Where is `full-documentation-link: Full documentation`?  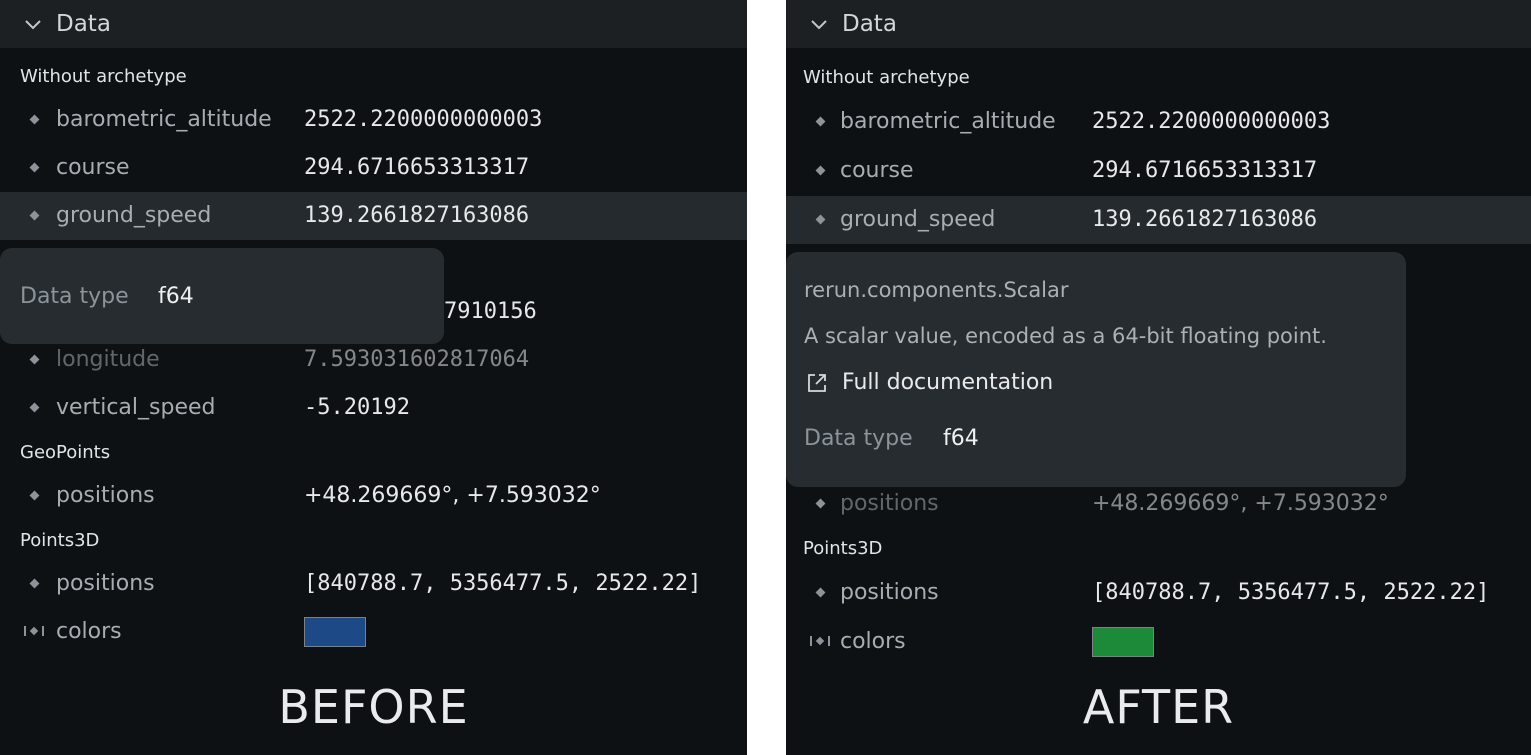
full-documentation-link: Full documentation is located at coordinates (929, 382).